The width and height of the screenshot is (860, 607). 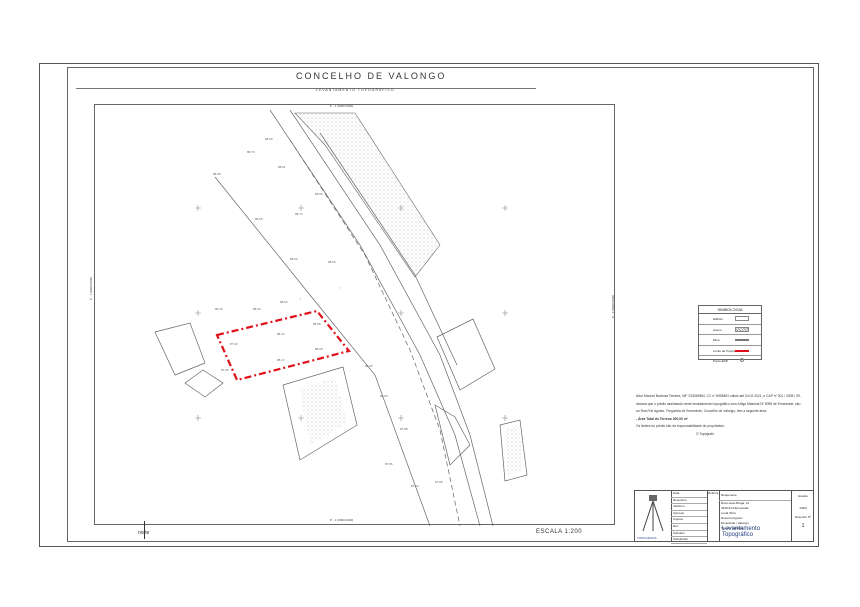 What do you see at coordinates (803, 508) in the screenshot?
I see `escala-value: 1/200` at bounding box center [803, 508].